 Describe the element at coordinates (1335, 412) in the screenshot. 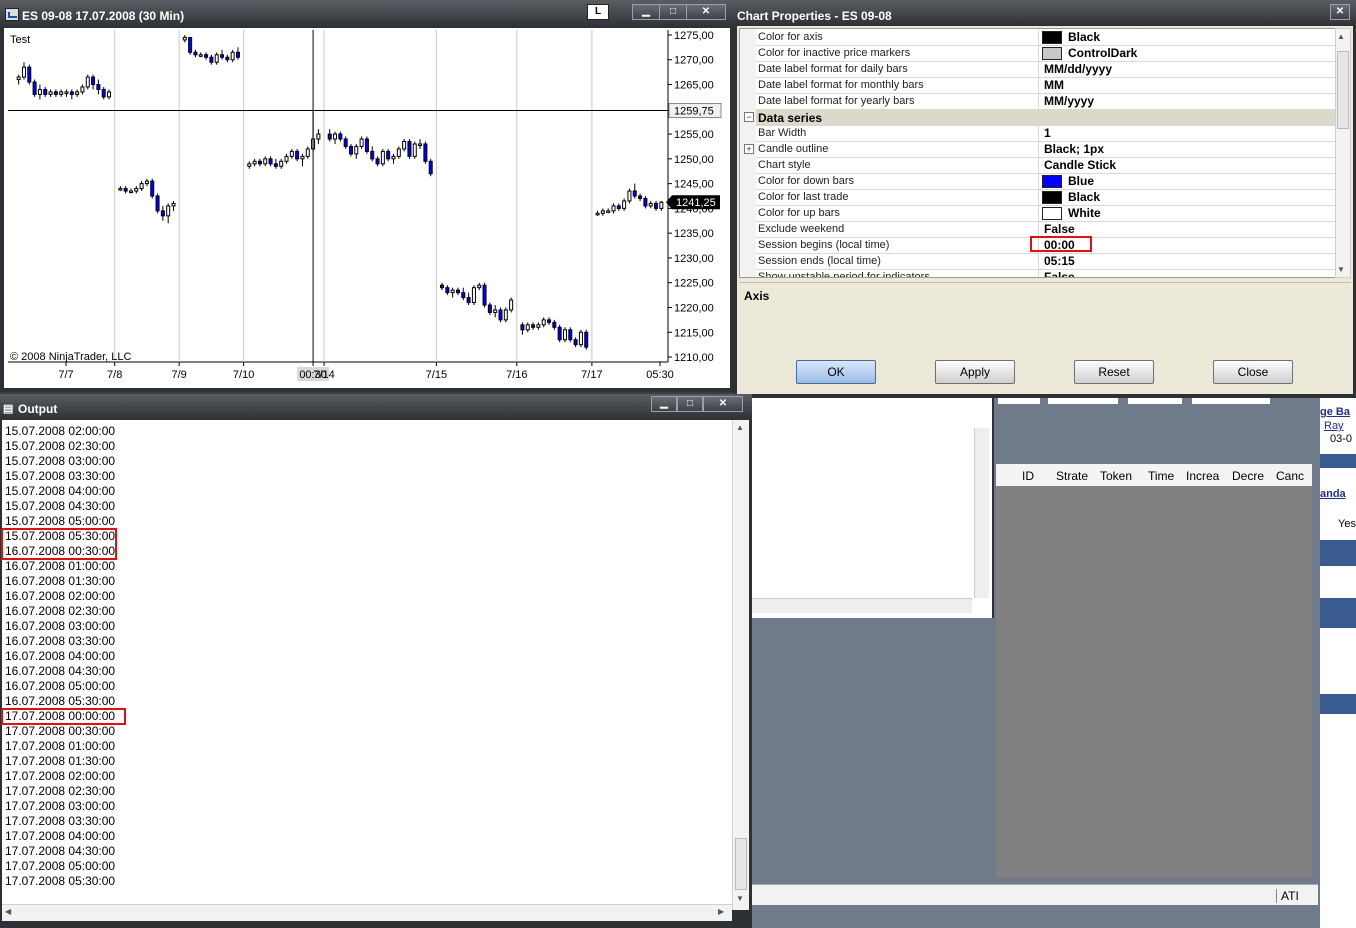

I see `bg-link-1: ge Ba` at that location.